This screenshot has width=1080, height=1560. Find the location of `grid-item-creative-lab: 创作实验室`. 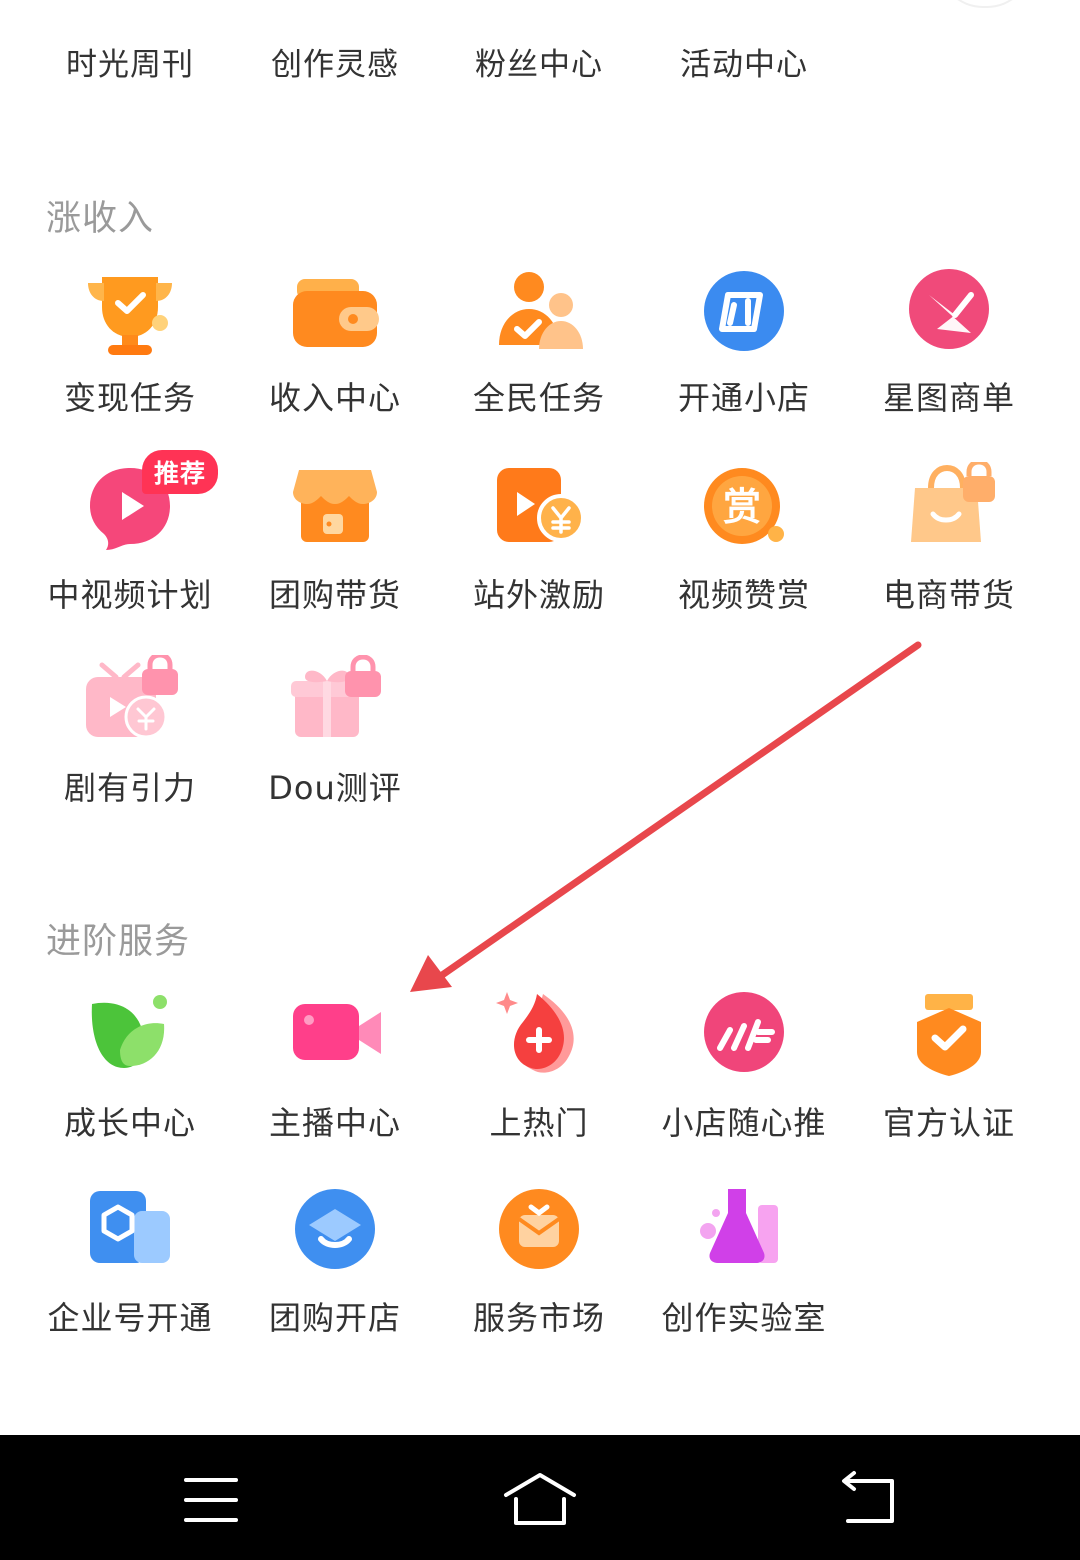

grid-item-creative-lab: 创作实验室 is located at coordinates (744, 1280).